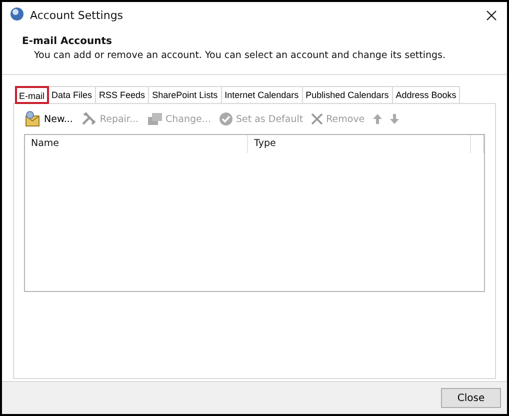 This screenshot has height=416, width=509. Describe the element at coordinates (67, 41) in the screenshot. I see `section-title: E-mail Accounts` at that location.